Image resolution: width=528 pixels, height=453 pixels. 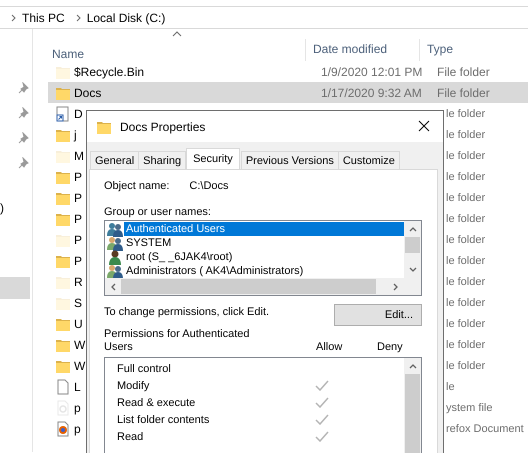 I want to click on sort-caret-icon, so click(x=177, y=34).